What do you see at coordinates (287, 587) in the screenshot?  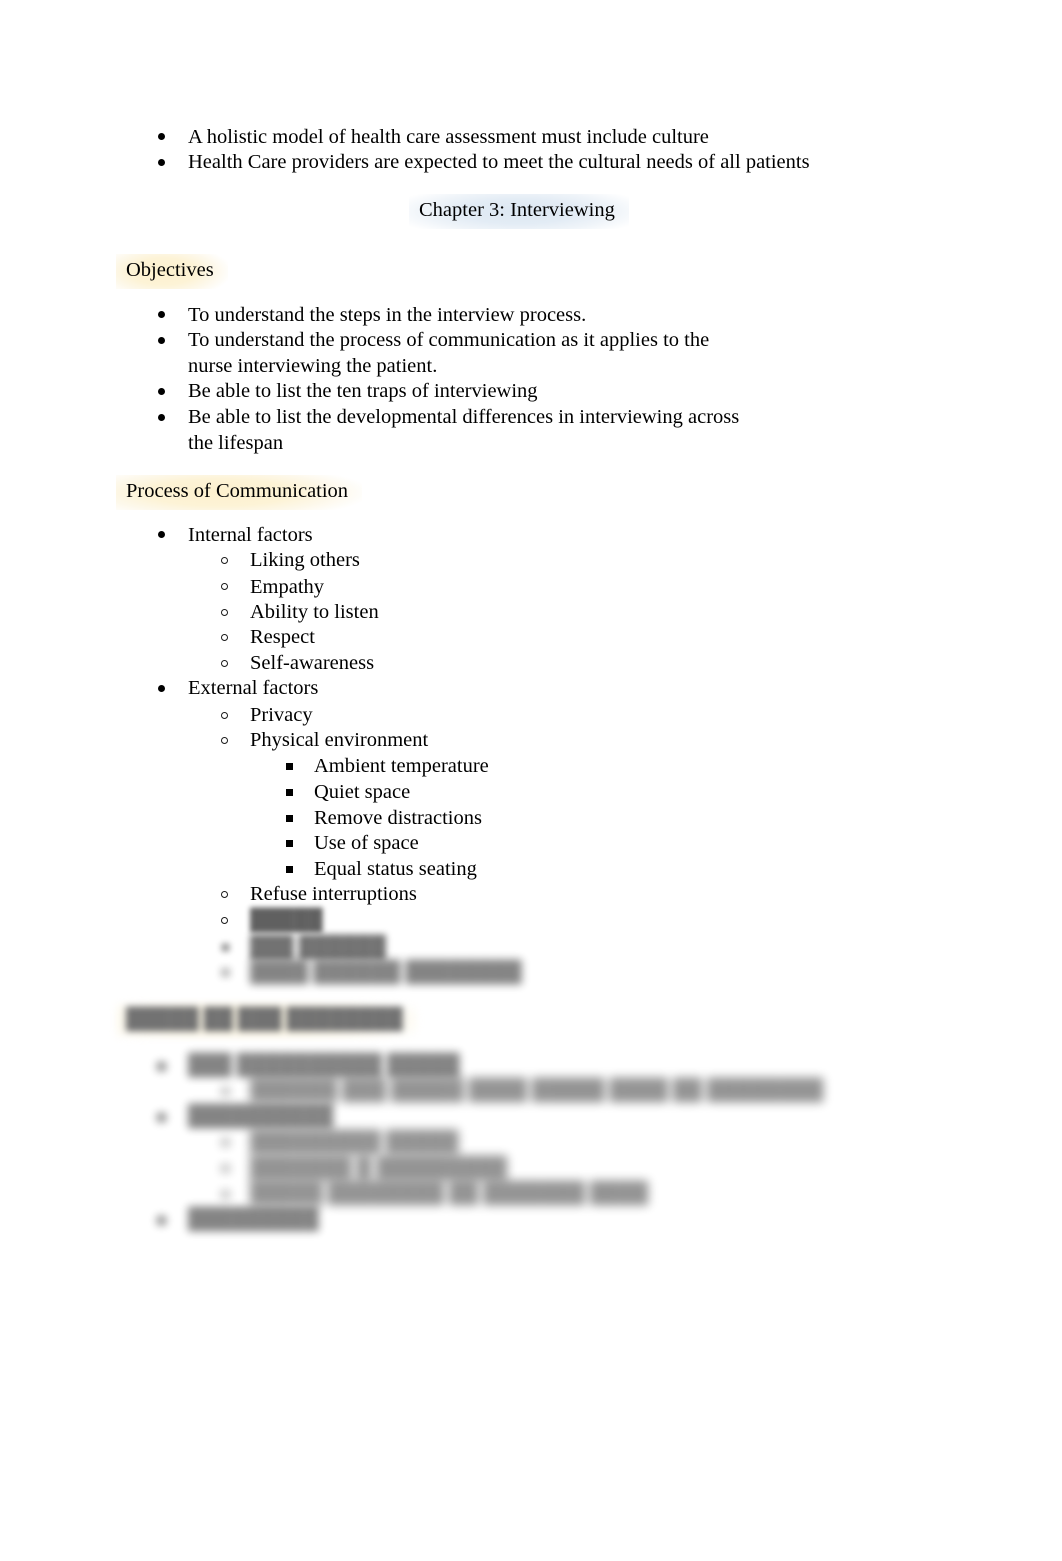 I see `internal-factor-item: Empathy` at bounding box center [287, 587].